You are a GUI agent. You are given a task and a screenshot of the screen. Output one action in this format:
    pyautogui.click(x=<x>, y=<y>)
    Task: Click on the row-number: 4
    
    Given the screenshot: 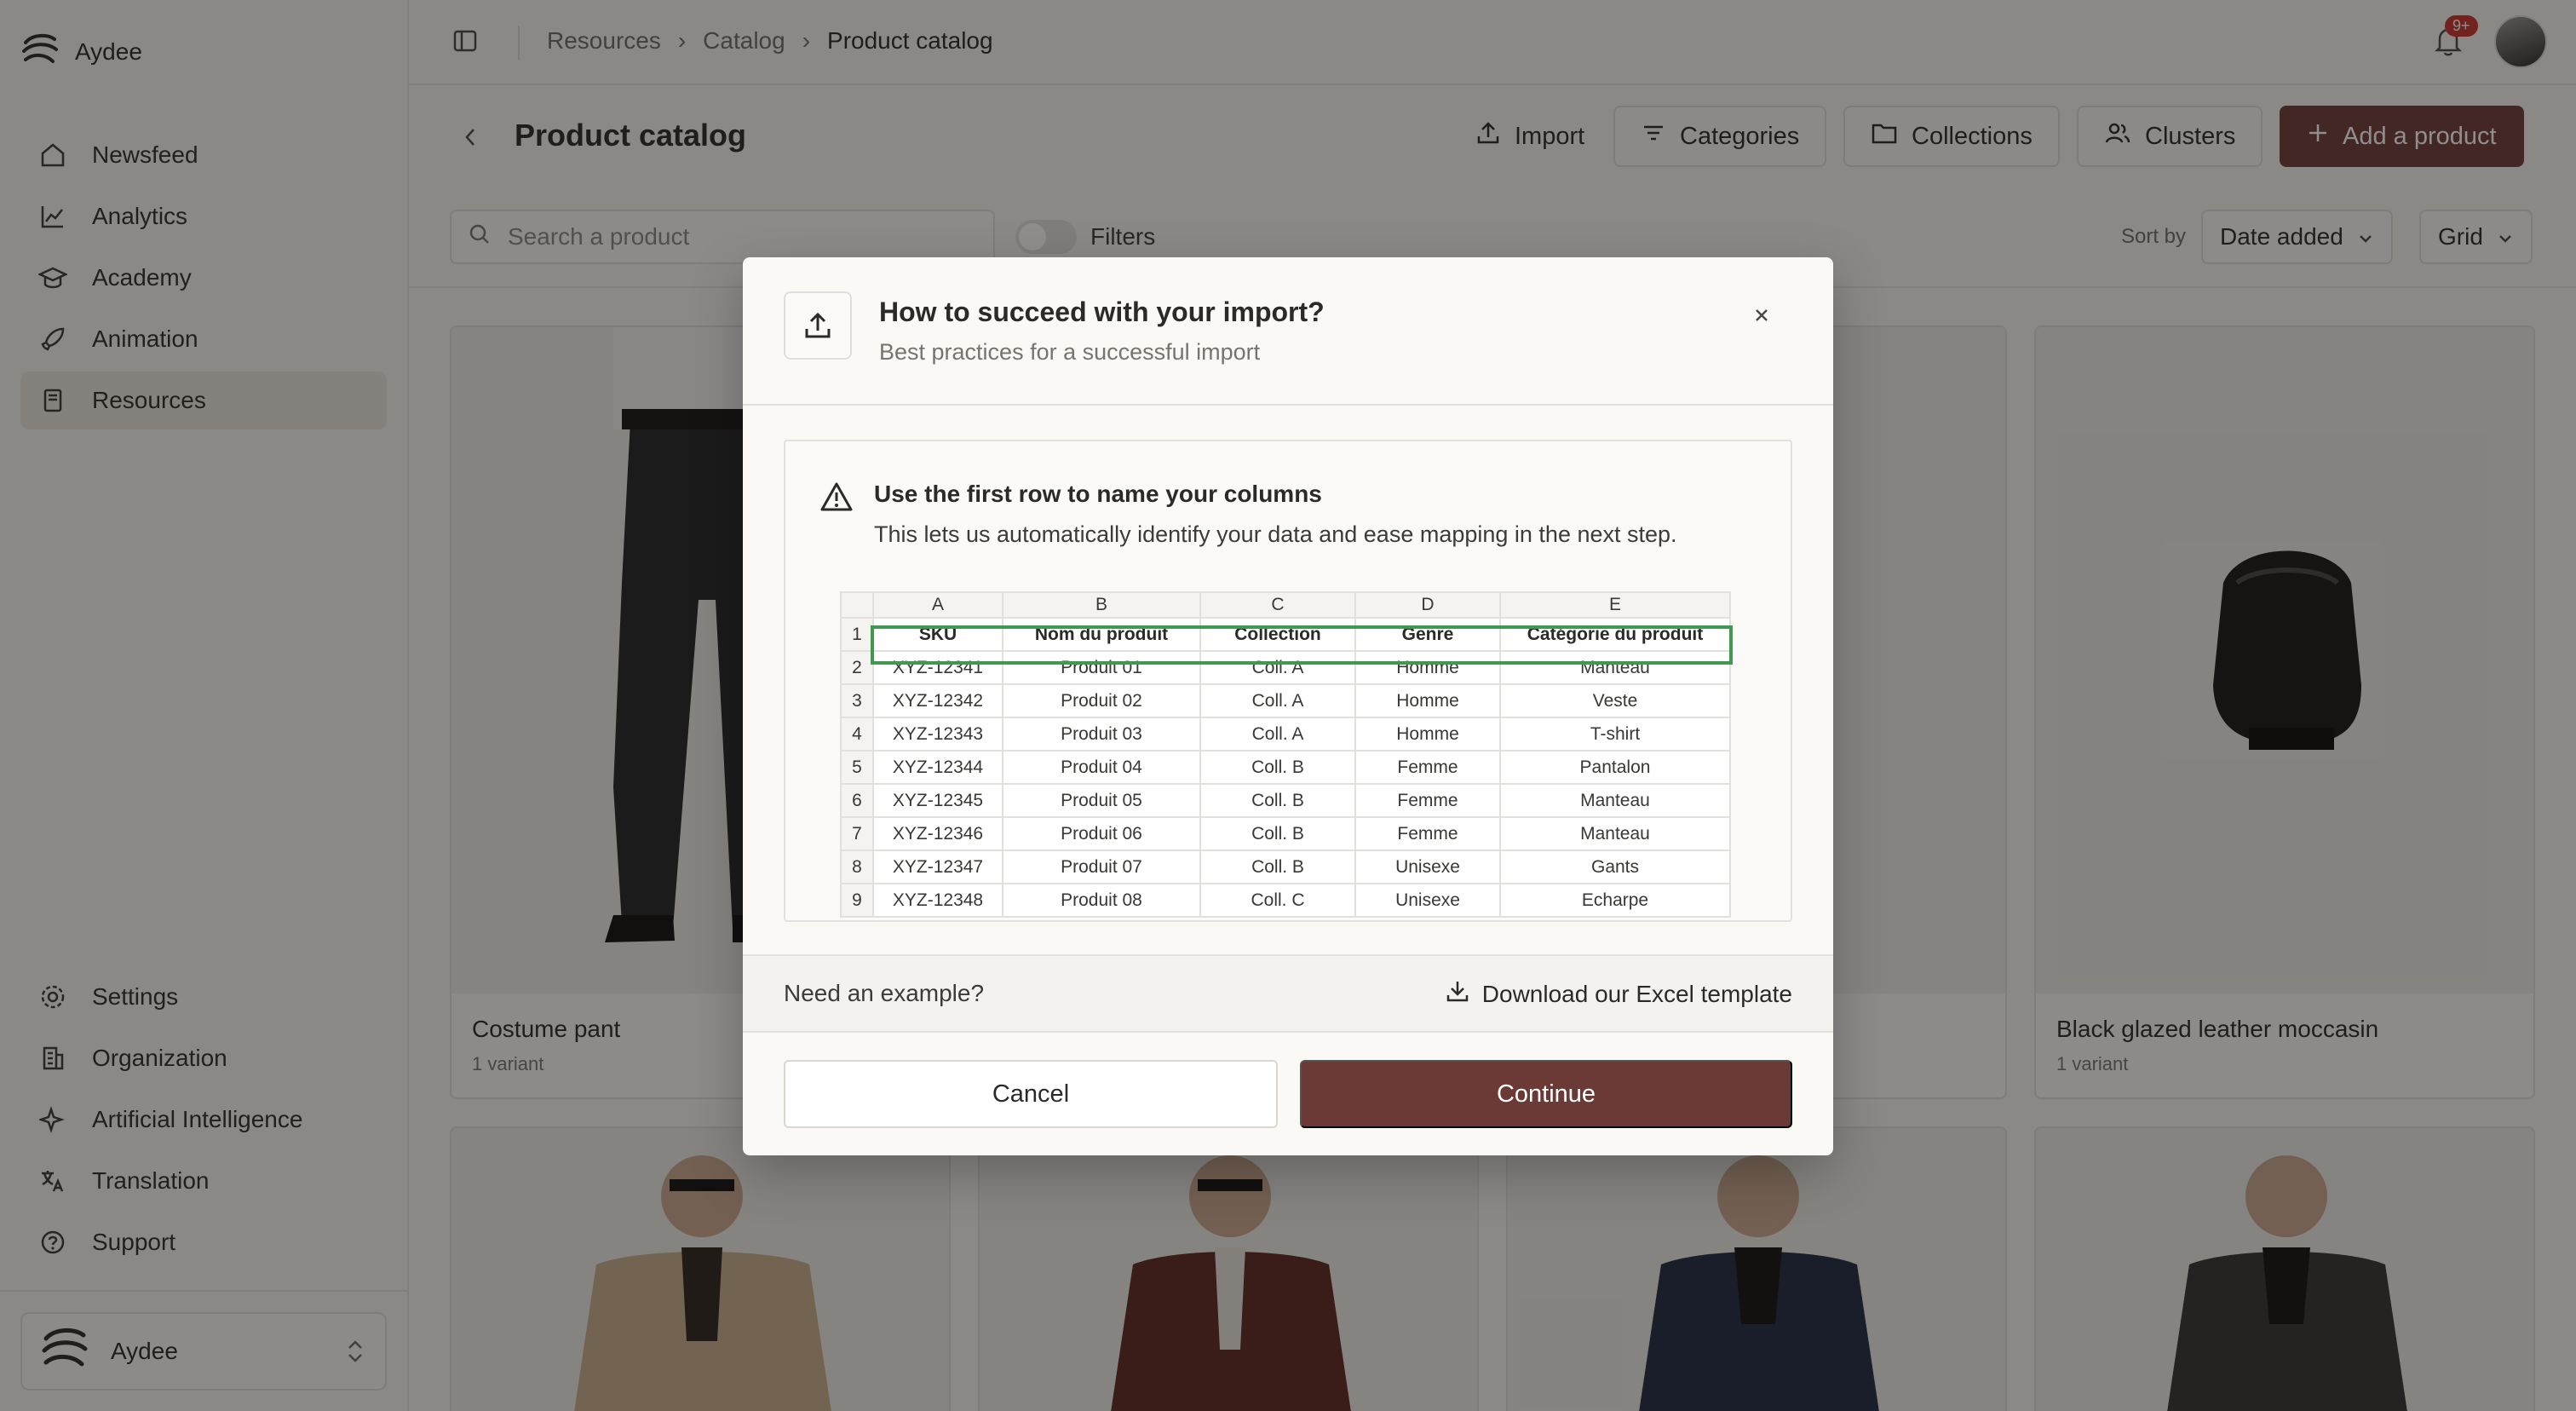 What is the action you would take?
    pyautogui.click(x=857, y=734)
    